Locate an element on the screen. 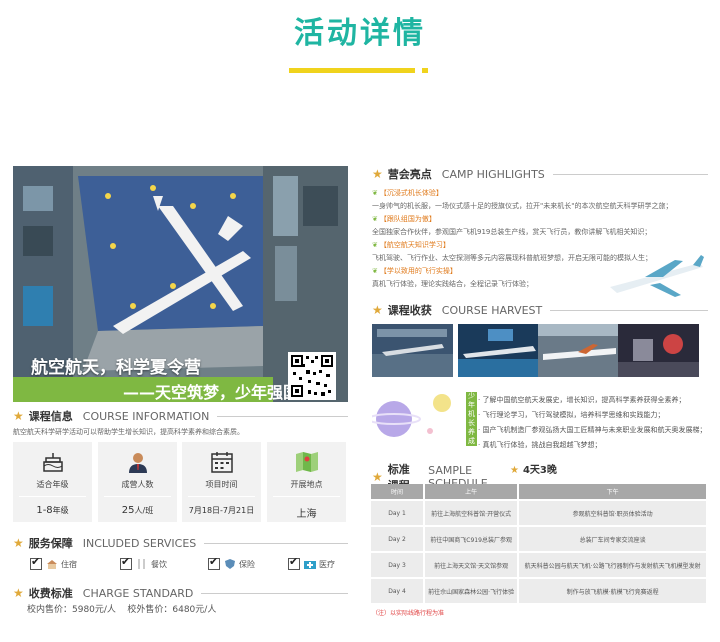  cake-icon is located at coordinates (53, 462).